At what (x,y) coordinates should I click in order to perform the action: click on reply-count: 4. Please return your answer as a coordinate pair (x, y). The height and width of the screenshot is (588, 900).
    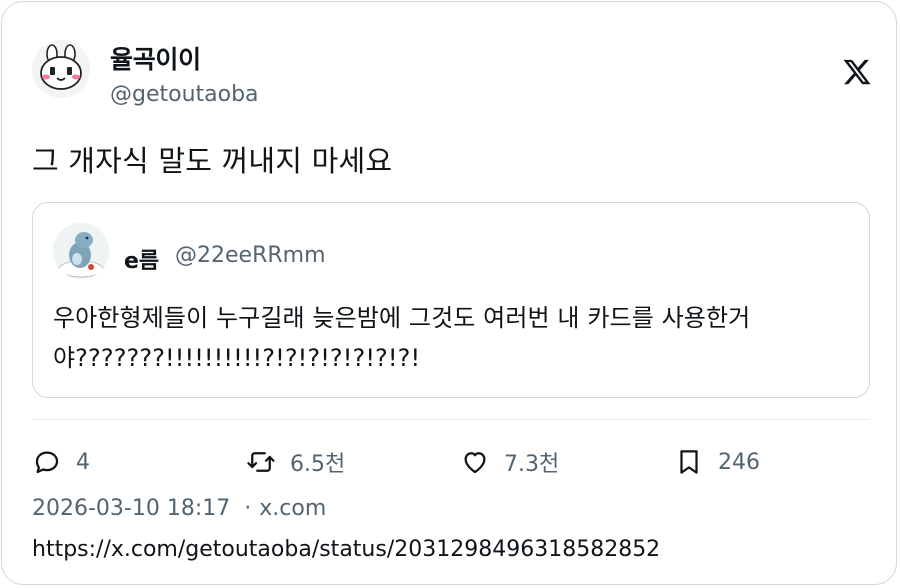
    Looking at the image, I should click on (83, 462).